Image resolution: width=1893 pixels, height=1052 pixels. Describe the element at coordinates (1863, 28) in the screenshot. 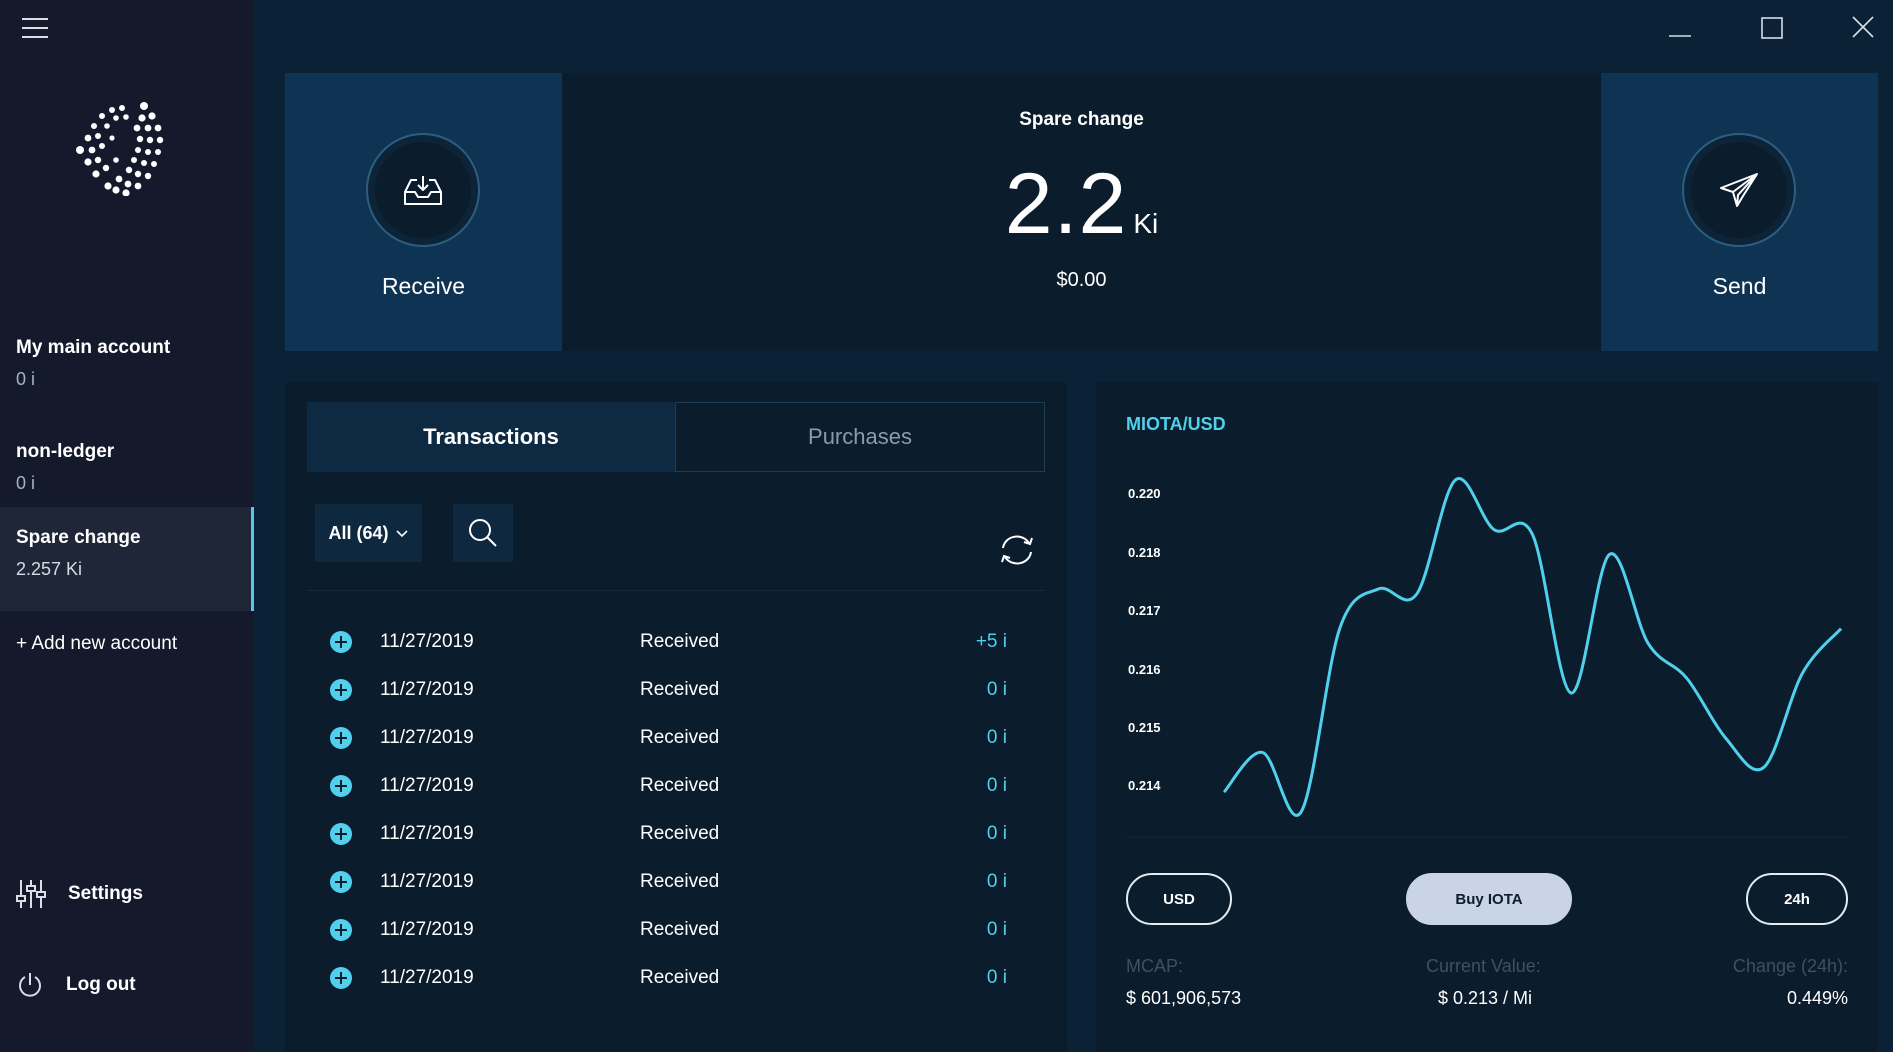

I see `close-button` at that location.